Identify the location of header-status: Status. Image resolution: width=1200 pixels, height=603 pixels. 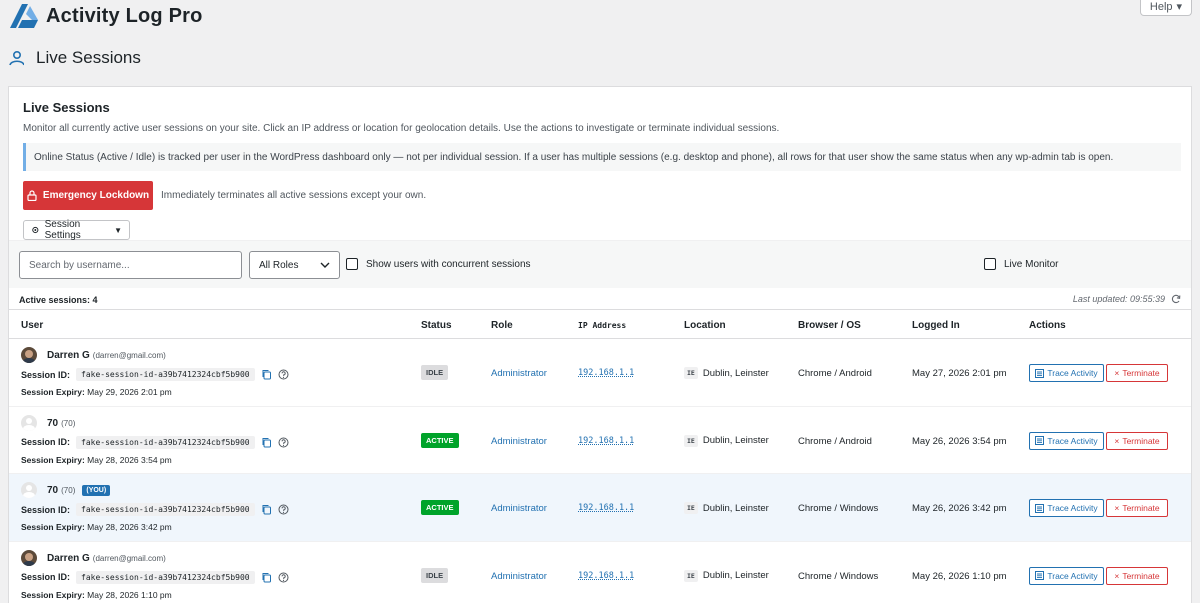
(436, 325).